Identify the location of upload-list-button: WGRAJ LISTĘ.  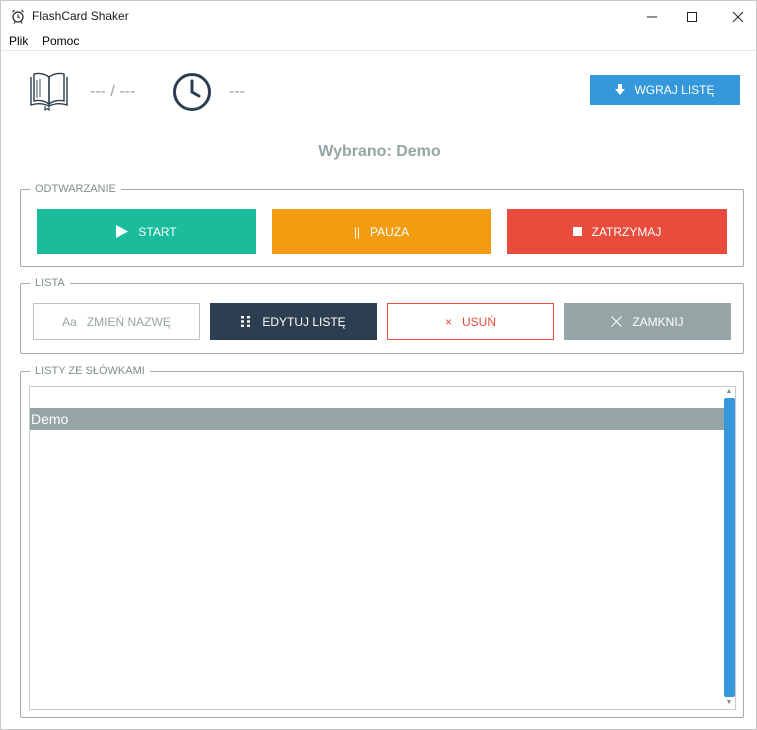
(665, 90).